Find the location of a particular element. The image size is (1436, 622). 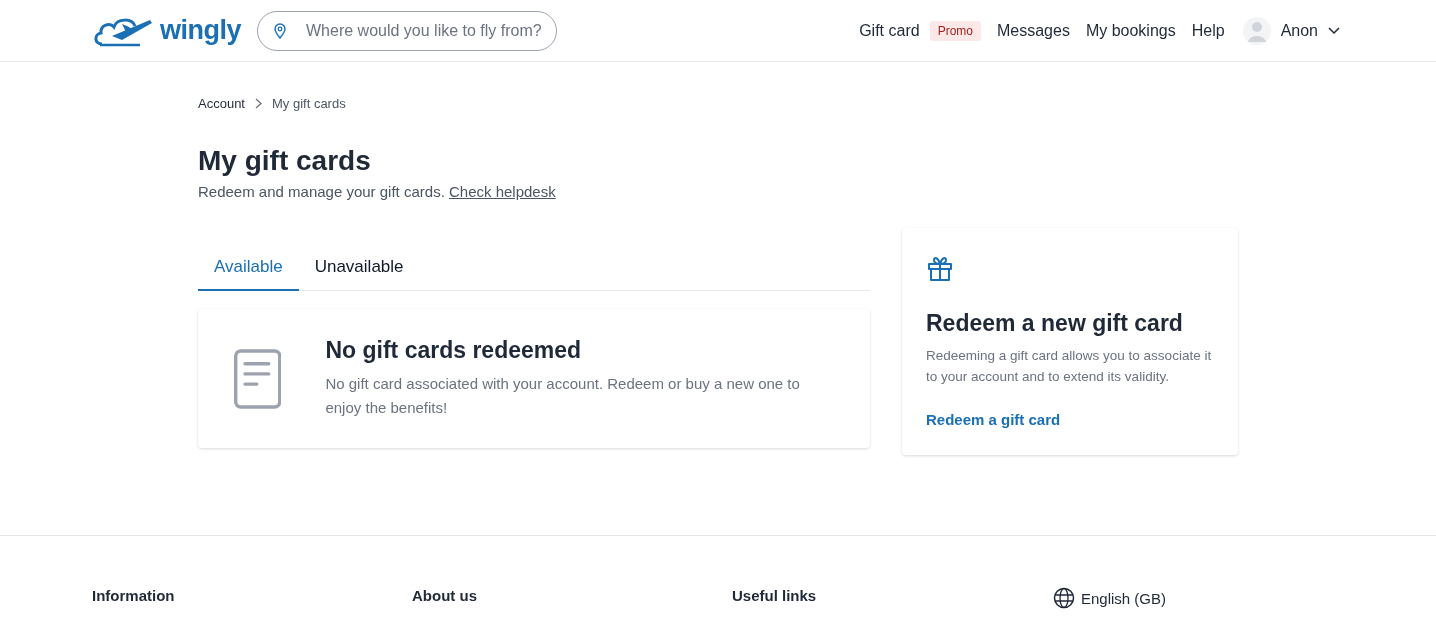

breadcrumb-link: Account is located at coordinates (221, 103).